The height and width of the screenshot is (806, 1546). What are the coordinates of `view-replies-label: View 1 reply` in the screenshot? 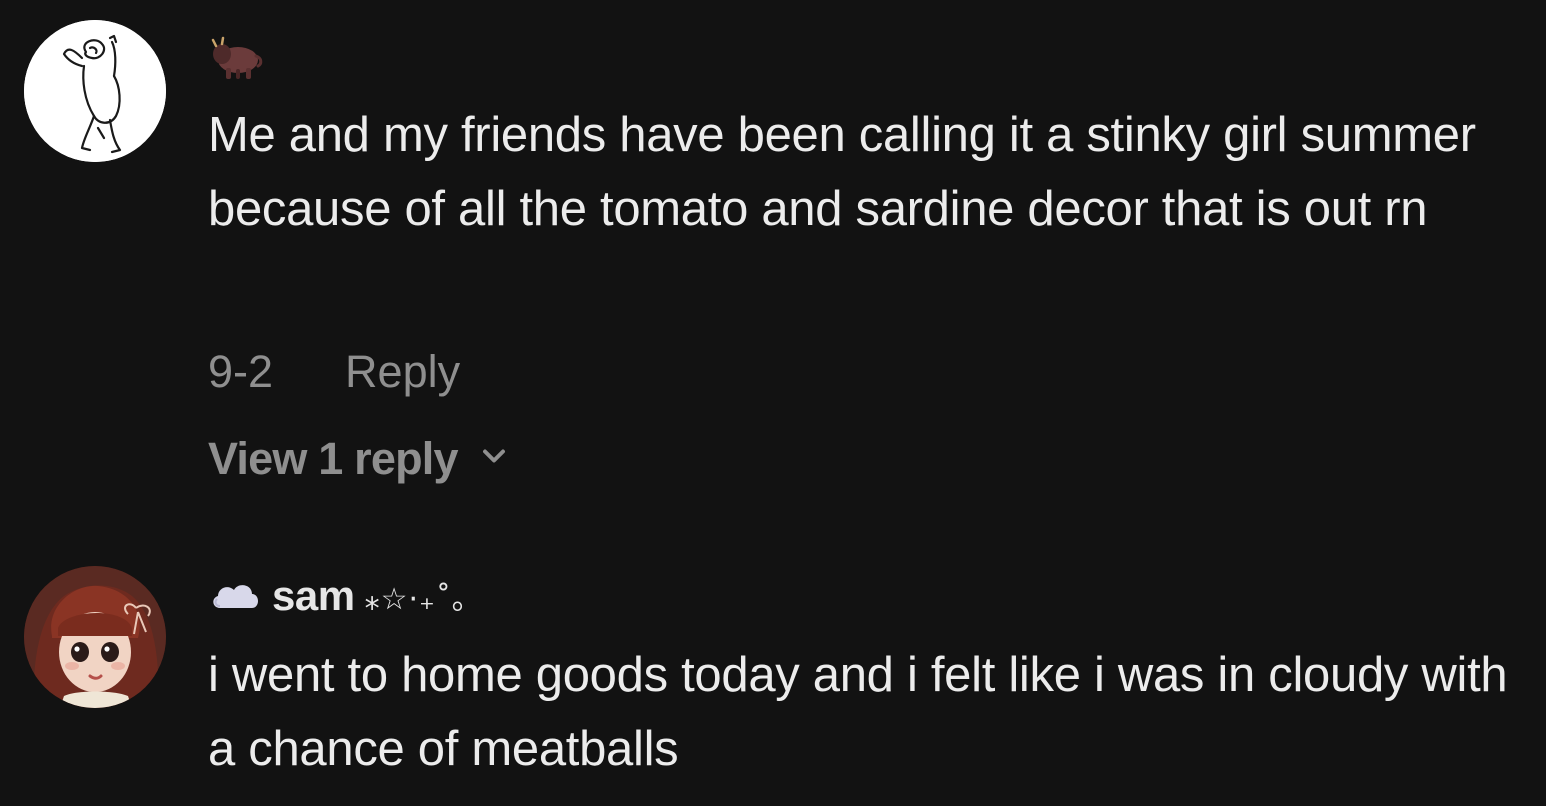 It's located at (333, 458).